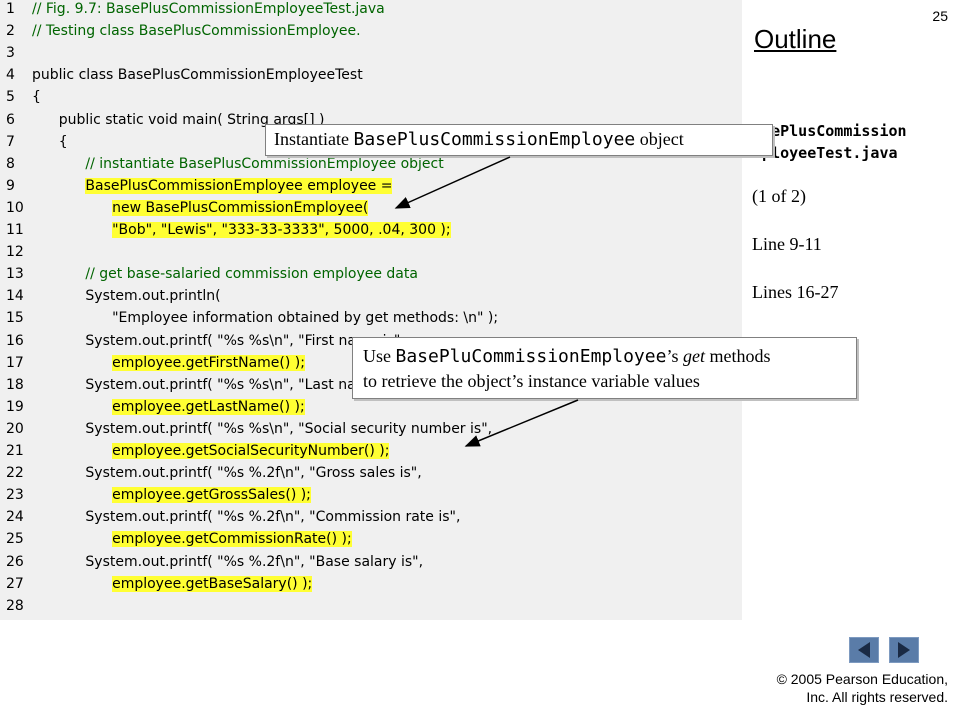 Image resolution: width=960 pixels, height=720 pixels. I want to click on code-text: employee.getLastName() );, so click(208, 406).